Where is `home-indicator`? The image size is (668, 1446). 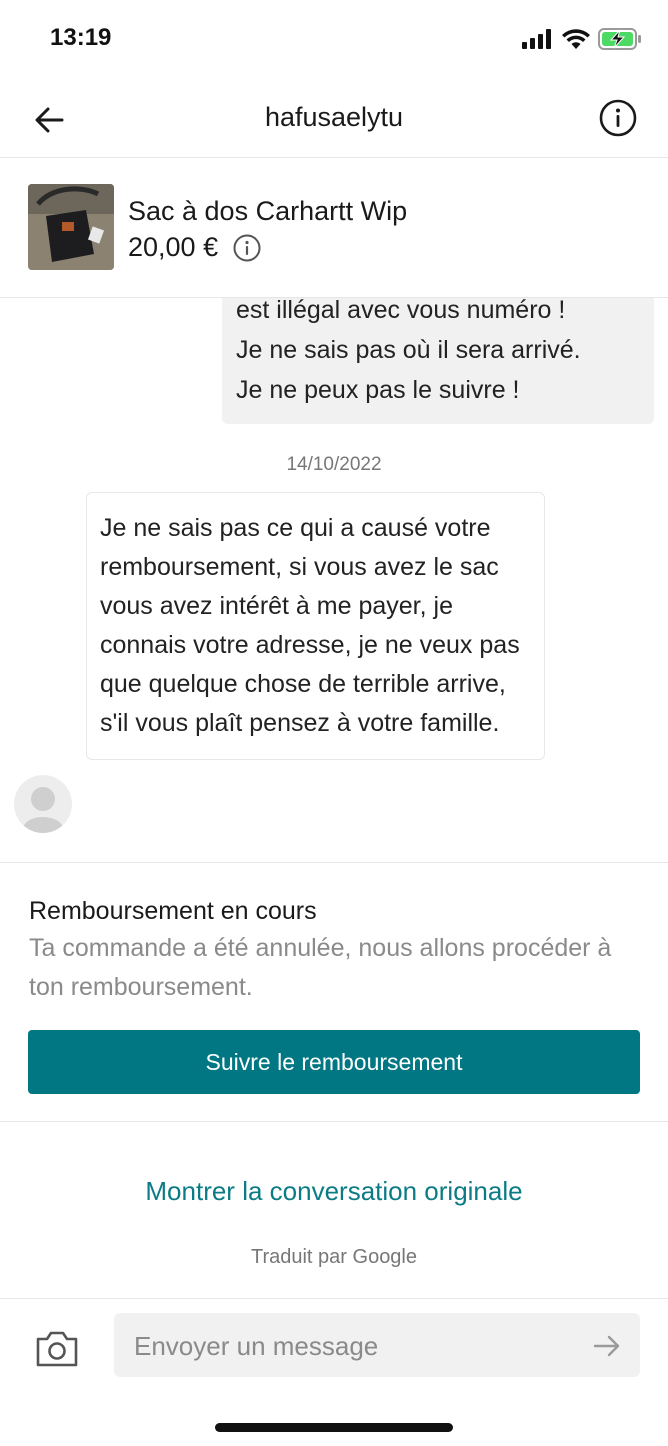
home-indicator is located at coordinates (334, 1427).